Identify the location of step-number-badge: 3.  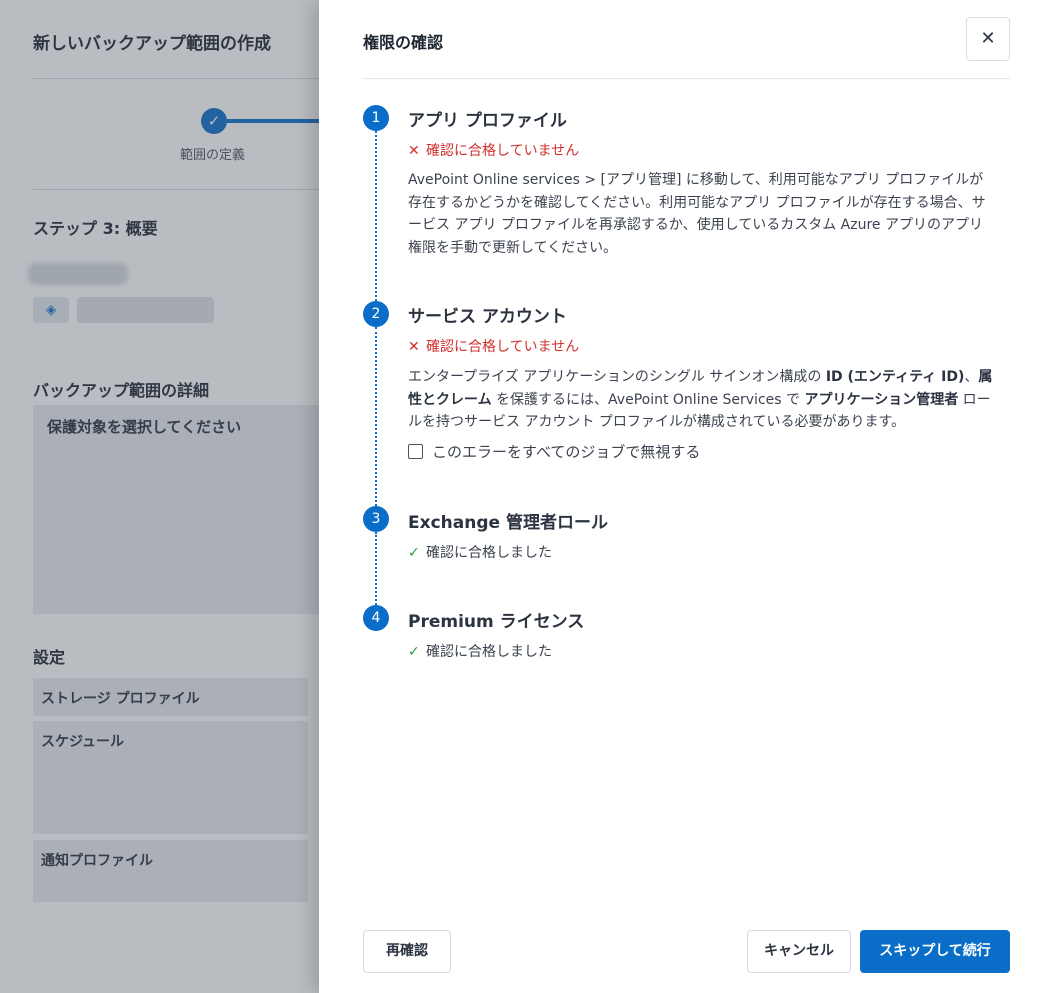
(376, 519).